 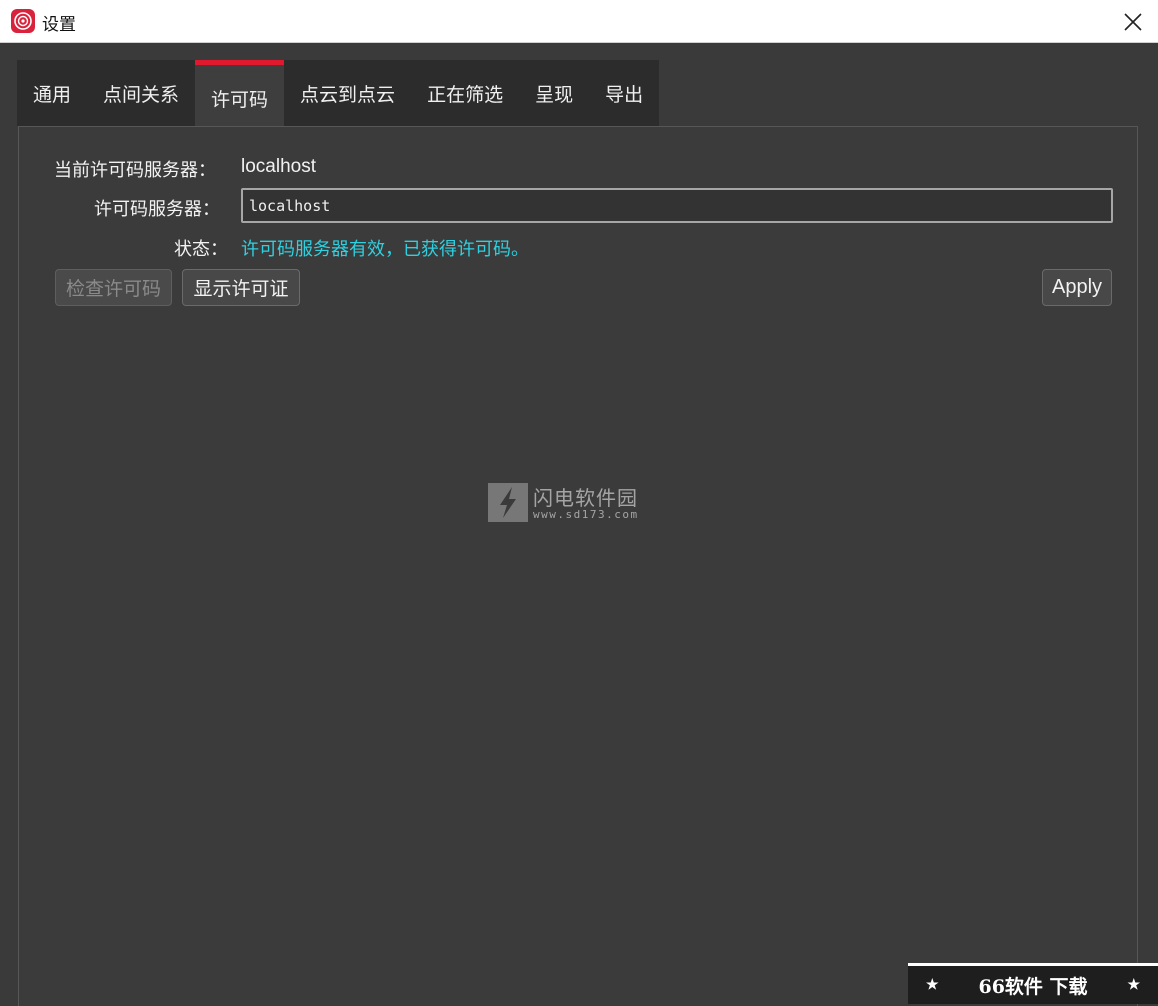 What do you see at coordinates (586, 514) in the screenshot?
I see `watermark-url: www.sd173.com` at bounding box center [586, 514].